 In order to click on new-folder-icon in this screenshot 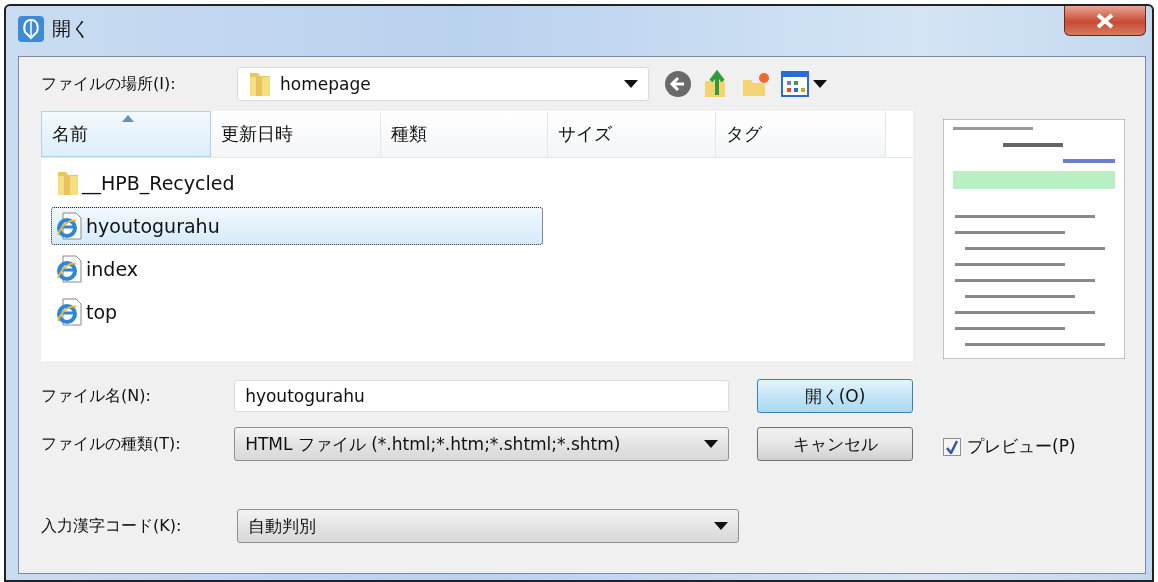, I will do `click(756, 84)`.